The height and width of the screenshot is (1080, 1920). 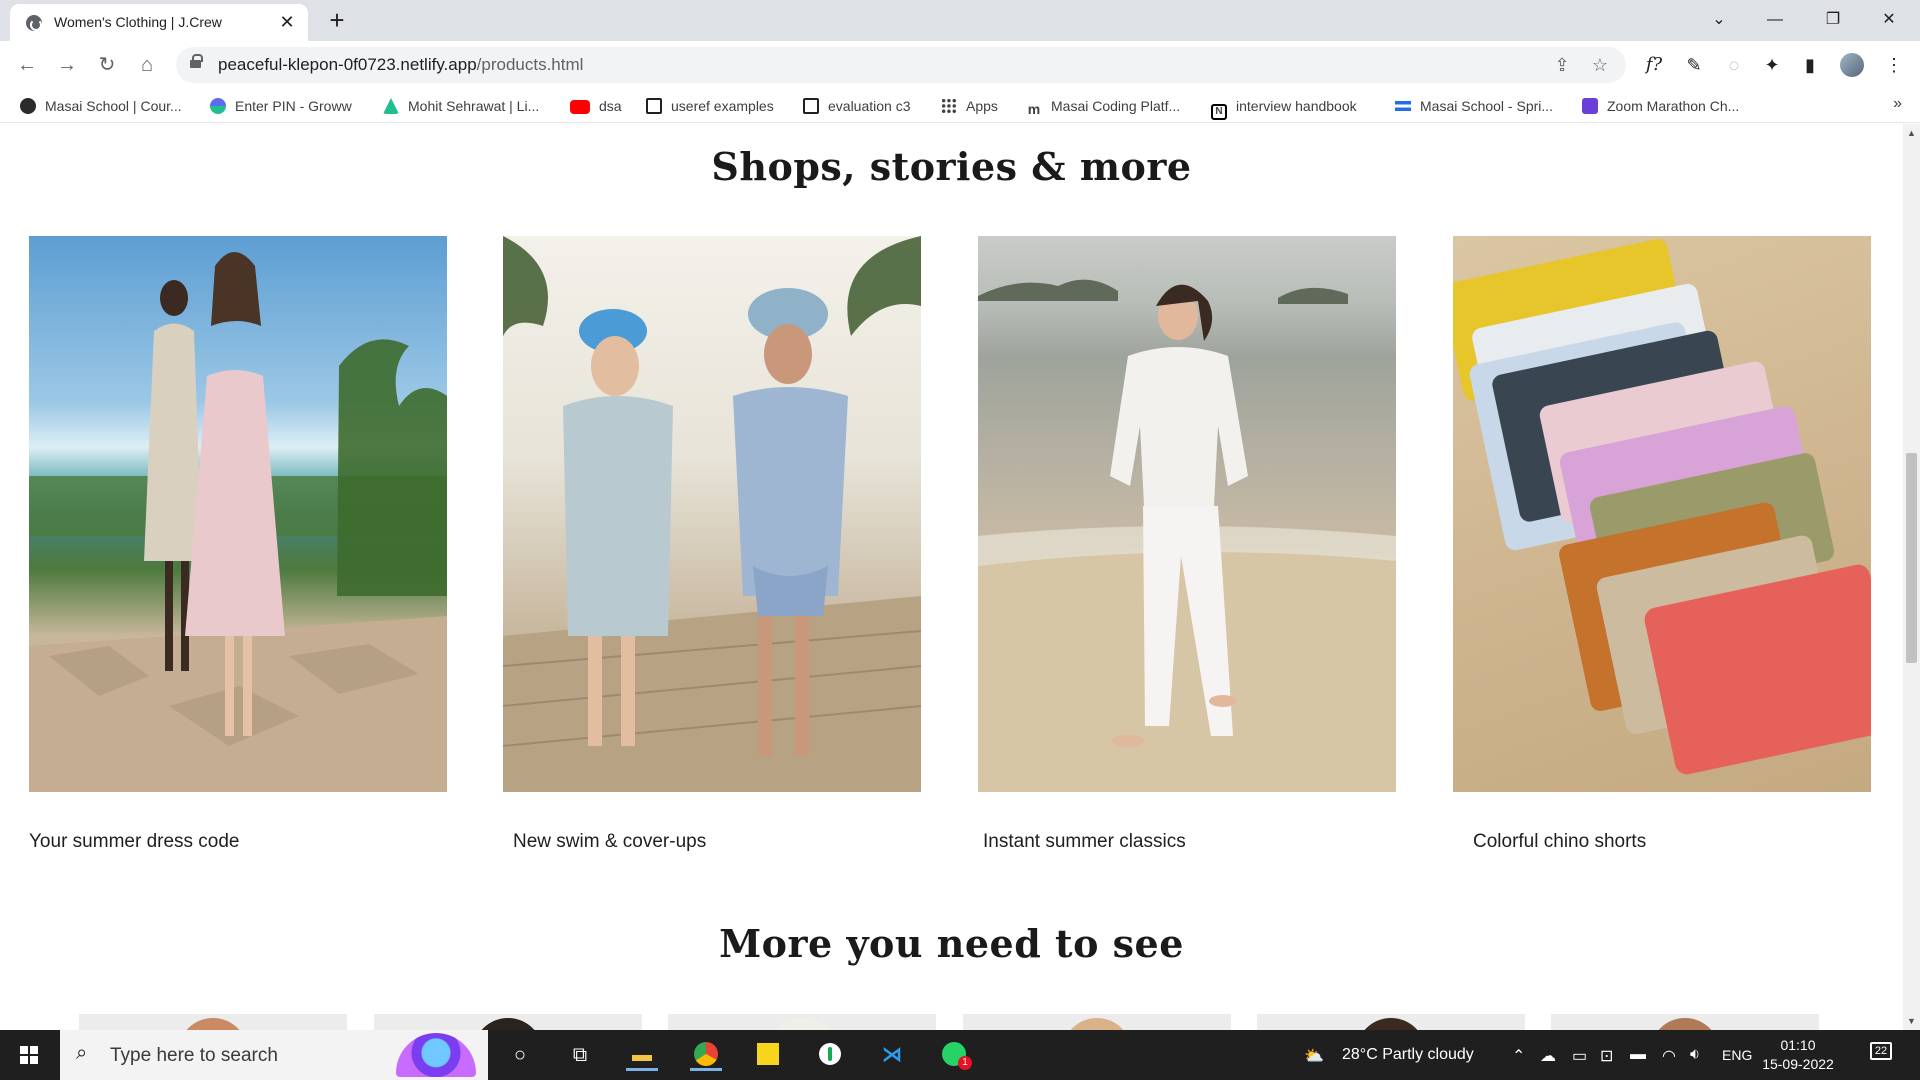 What do you see at coordinates (596, 106) in the screenshot?
I see `bookmark-dsa: dsa` at bounding box center [596, 106].